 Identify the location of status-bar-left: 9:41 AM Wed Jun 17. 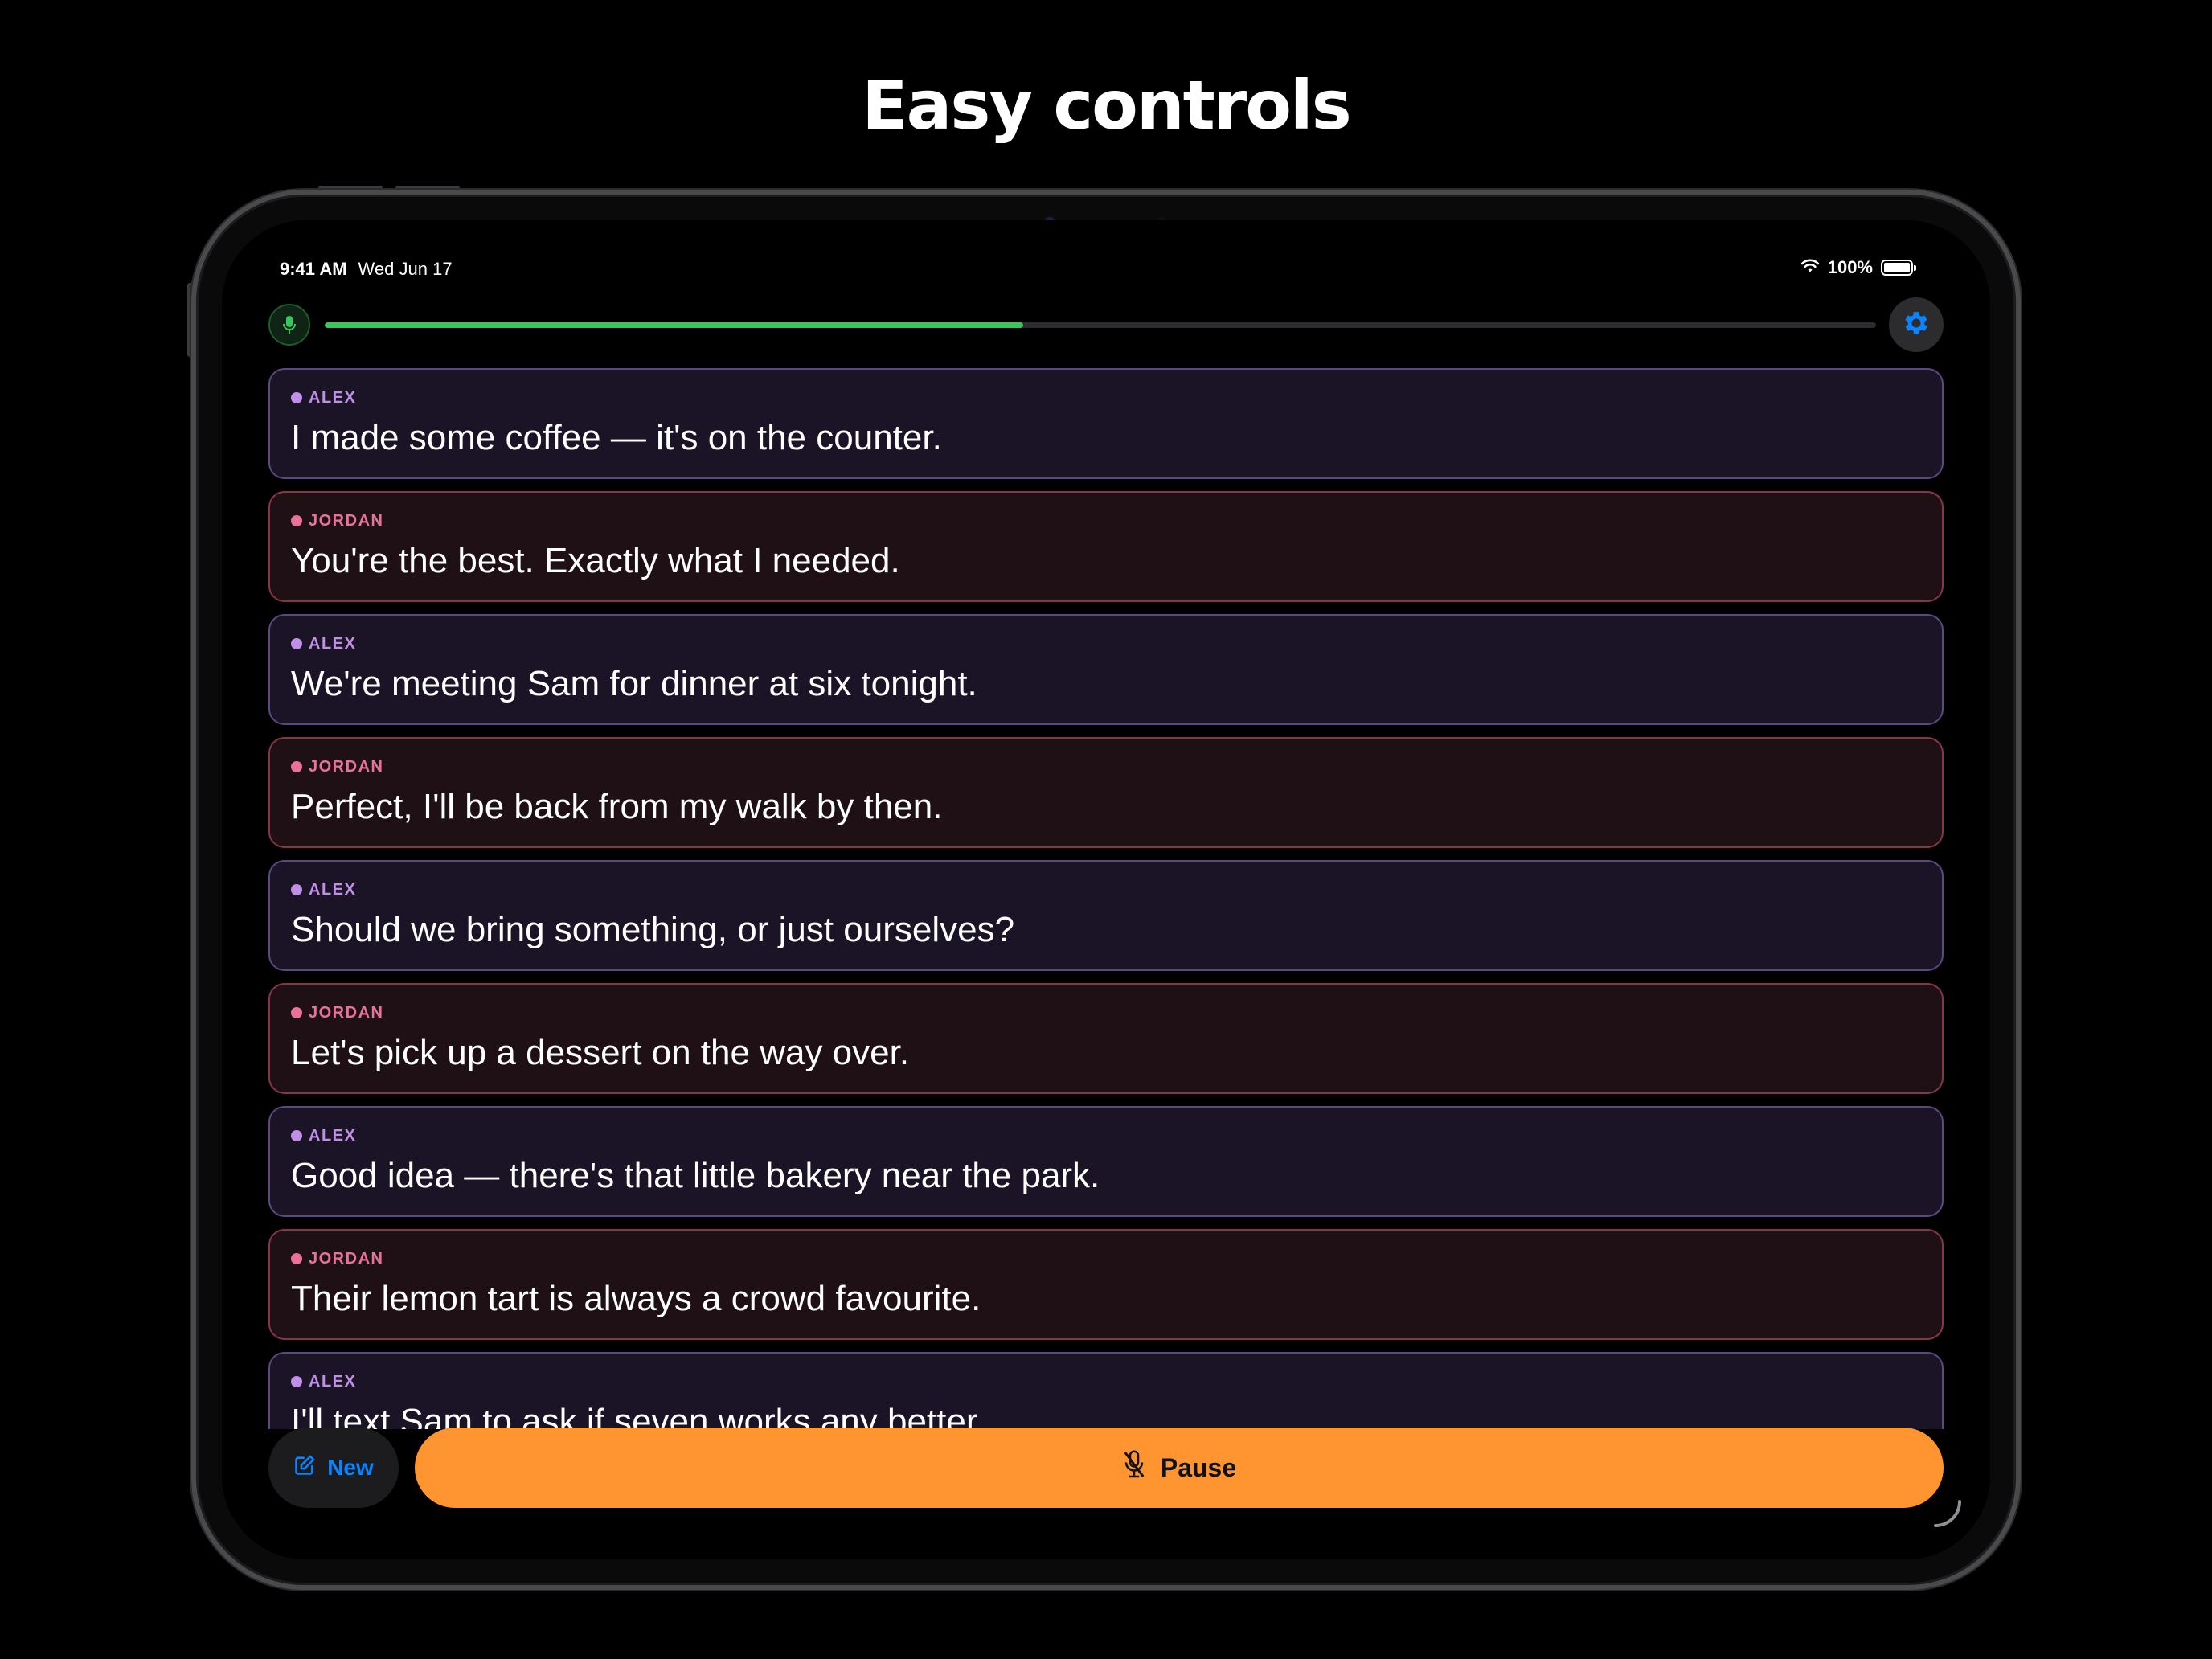
(366, 269).